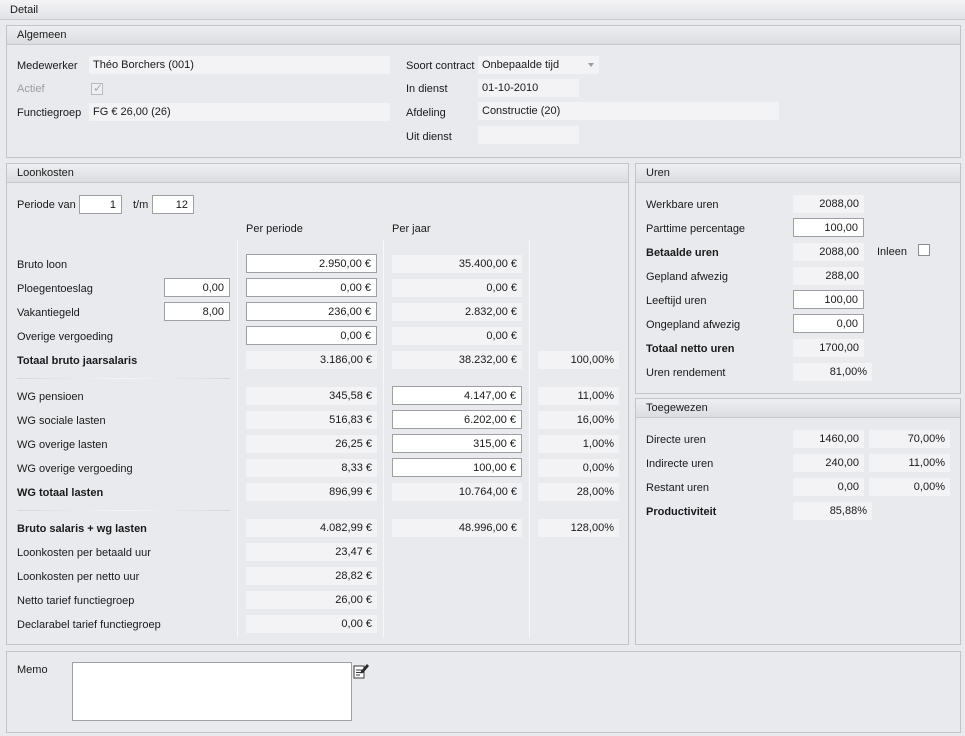 This screenshot has height=736, width=965. Describe the element at coordinates (62, 445) in the screenshot. I see `wg-overige-lasten-label: WG overige lasten` at that location.